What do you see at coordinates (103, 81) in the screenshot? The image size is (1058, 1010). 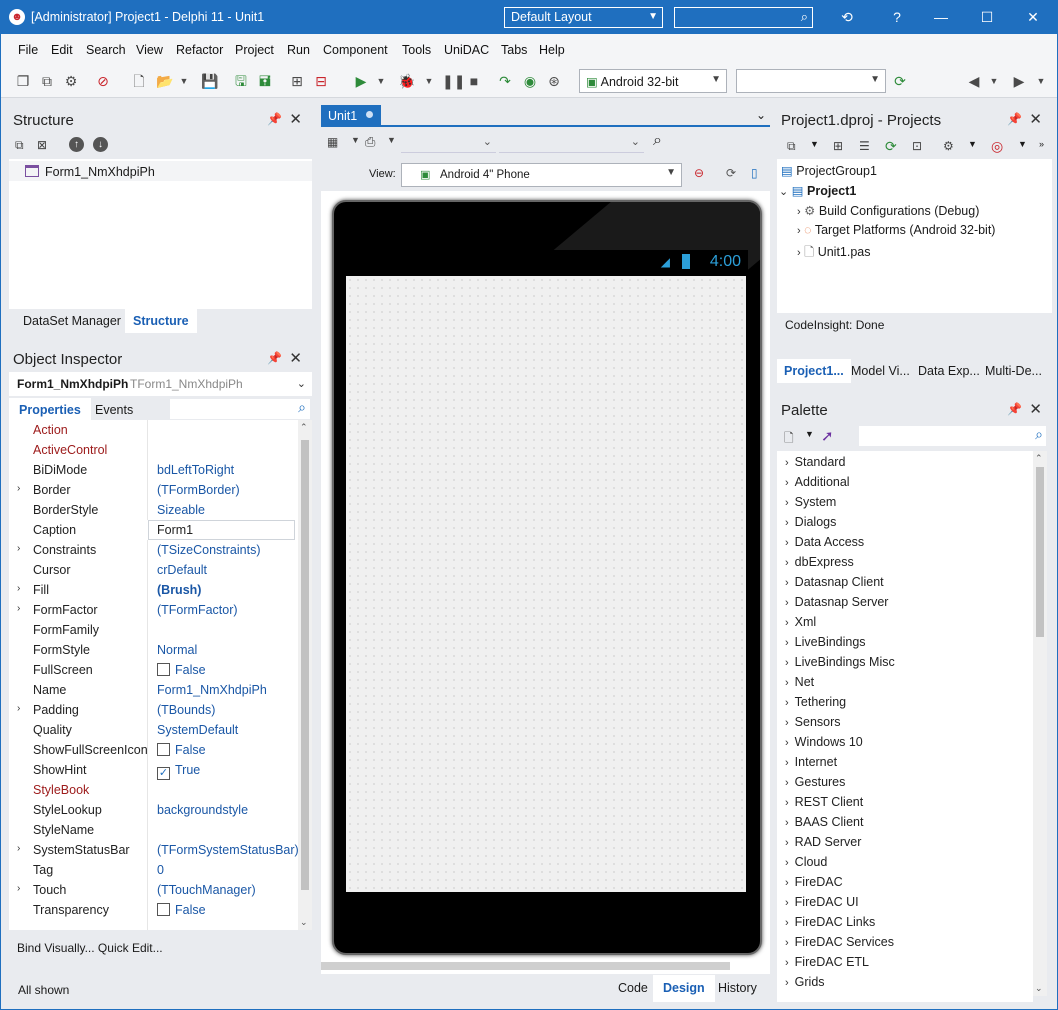 I see `remove-icon: ⊘` at bounding box center [103, 81].